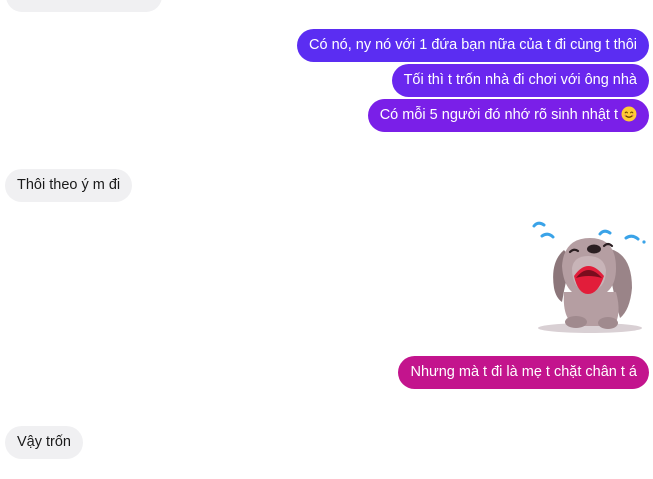 This screenshot has height=479, width=653. What do you see at coordinates (629, 114) in the screenshot?
I see `smiling-face-icon` at bounding box center [629, 114].